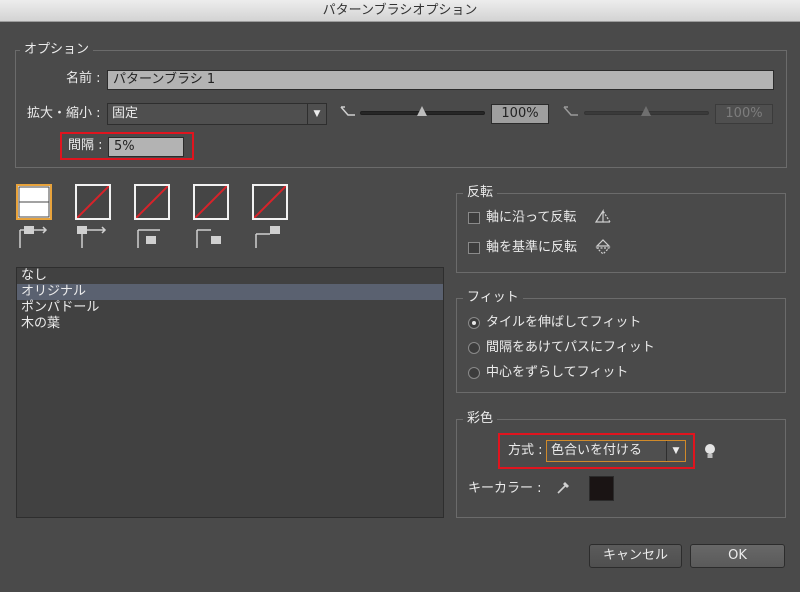 The width and height of the screenshot is (800, 592). Describe the element at coordinates (737, 556) in the screenshot. I see `ok-button: OK` at that location.